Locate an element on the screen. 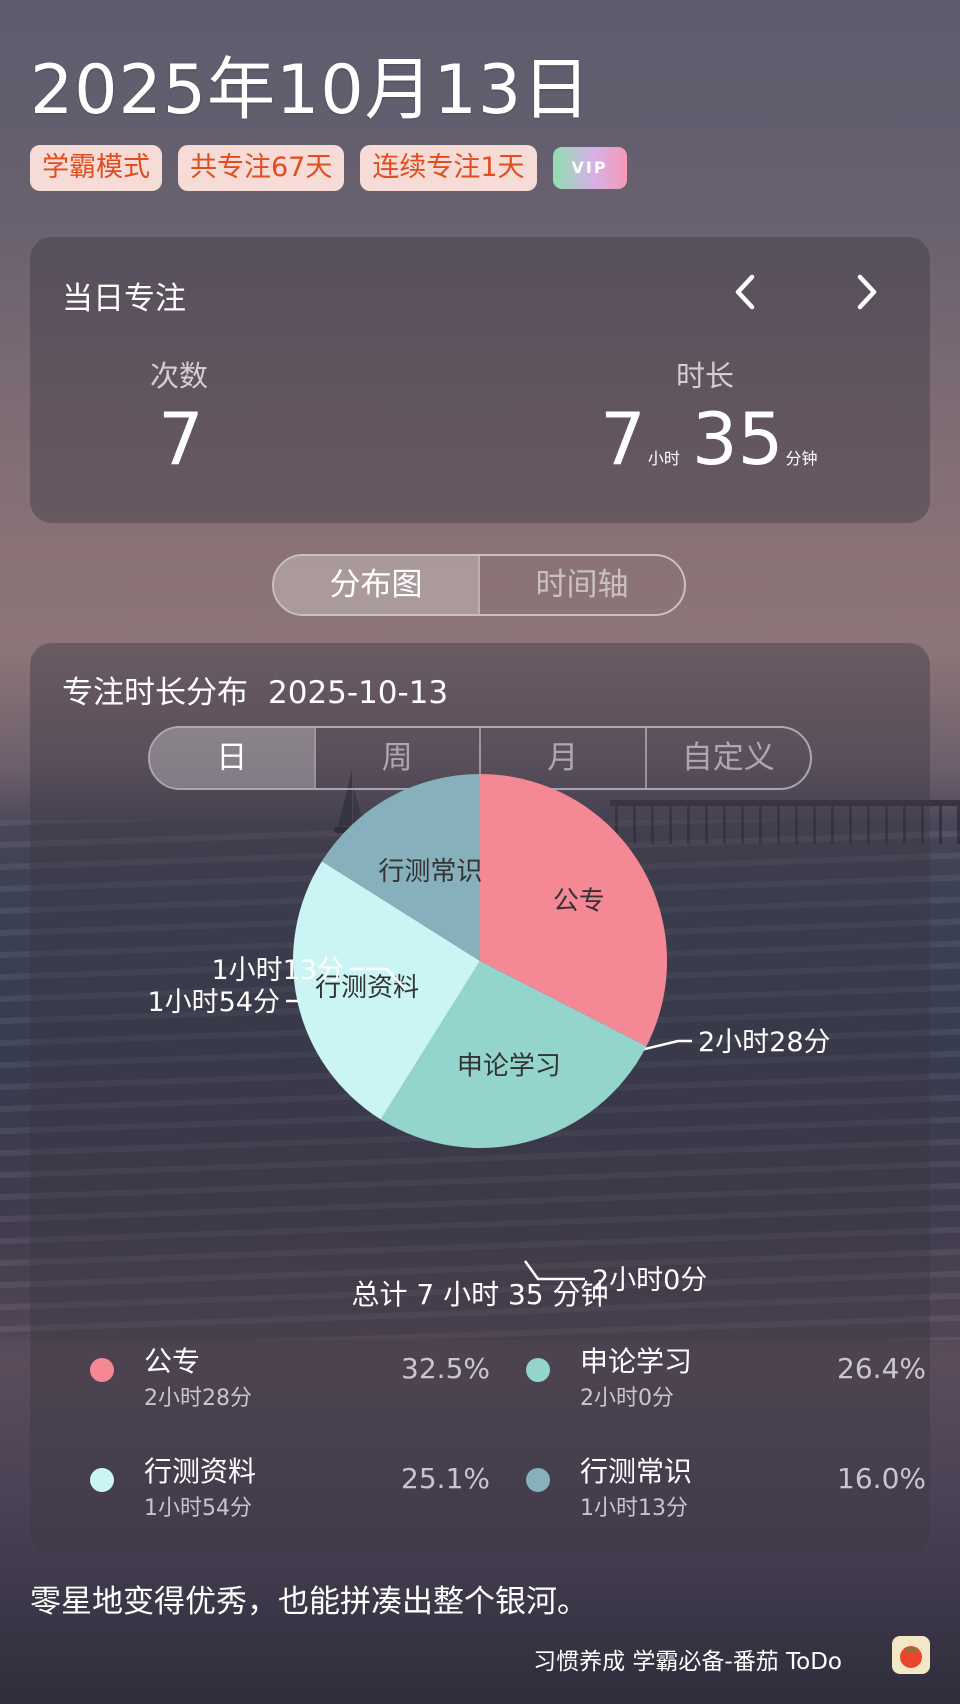  count-value: 7 is located at coordinates (181, 439).